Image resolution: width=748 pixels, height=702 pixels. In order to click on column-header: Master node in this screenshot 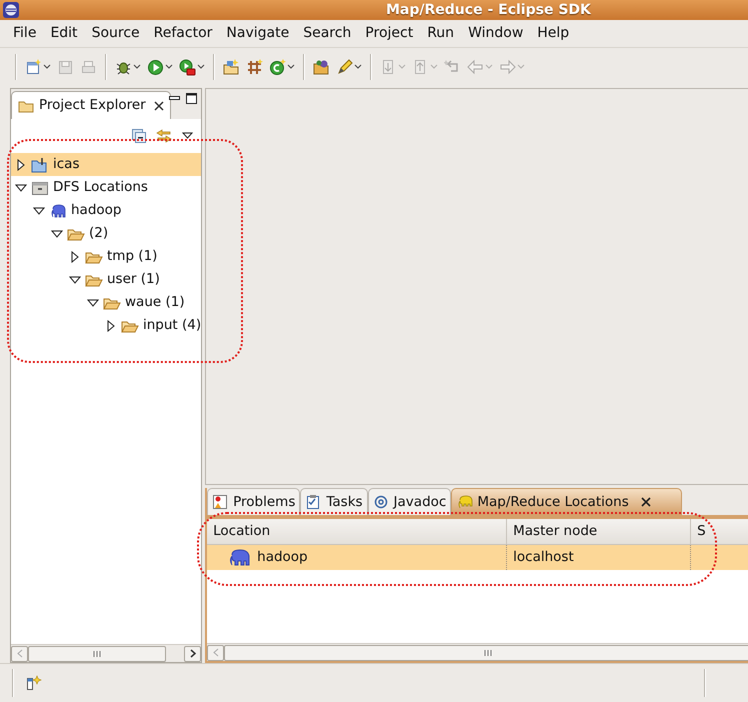, I will do `click(599, 531)`.